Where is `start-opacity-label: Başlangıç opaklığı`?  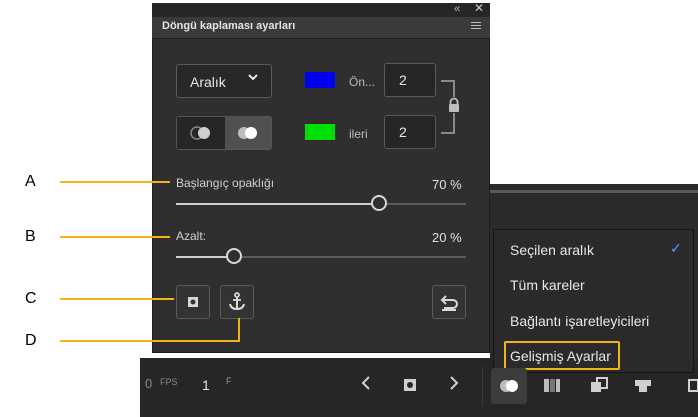
start-opacity-label: Başlangıç opaklığı is located at coordinates (225, 183).